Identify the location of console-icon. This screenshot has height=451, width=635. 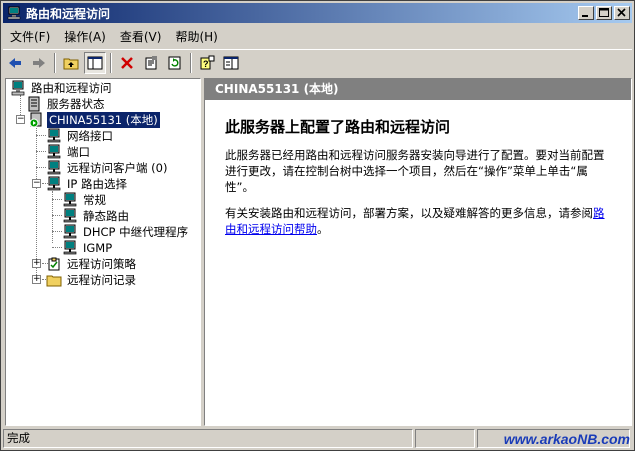
(231, 62).